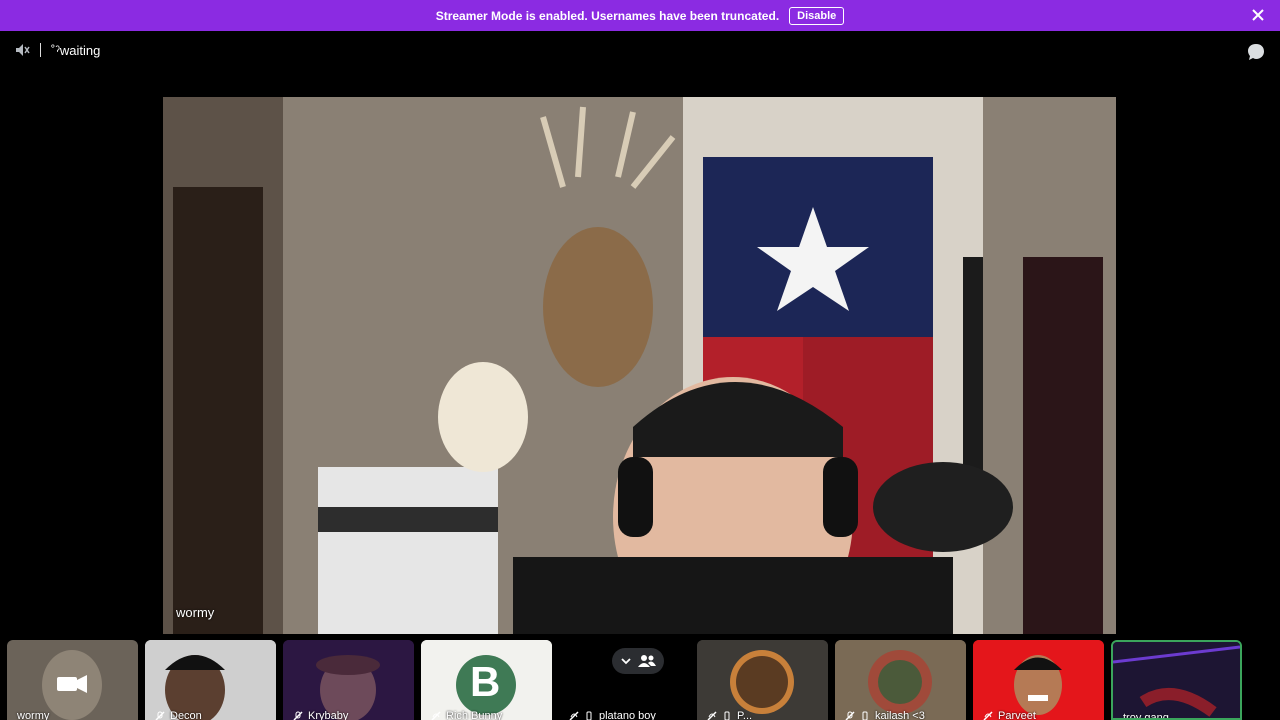  I want to click on chat-icon, so click(1256, 52).